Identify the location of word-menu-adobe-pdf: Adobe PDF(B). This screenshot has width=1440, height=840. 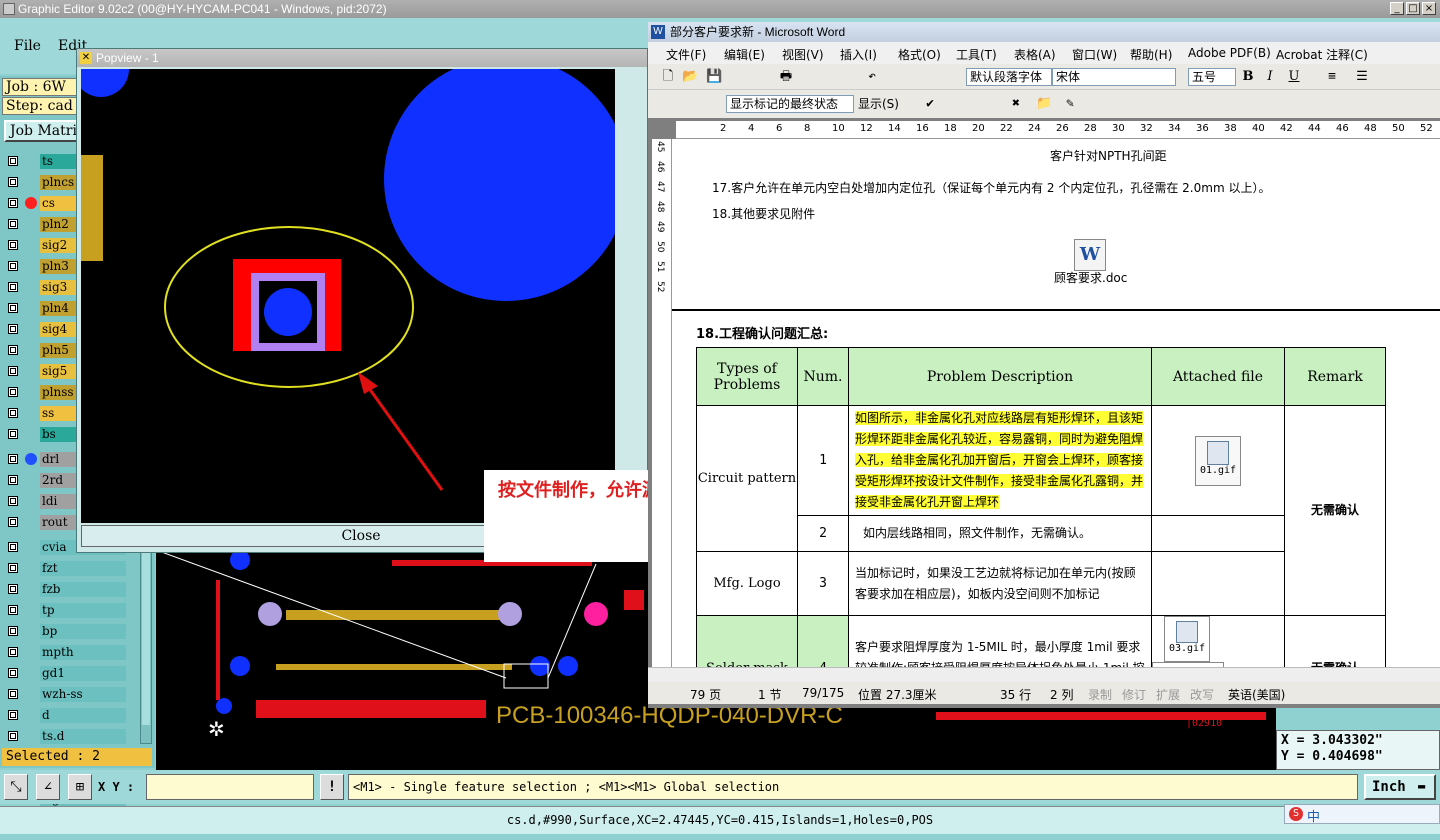
(1229, 53).